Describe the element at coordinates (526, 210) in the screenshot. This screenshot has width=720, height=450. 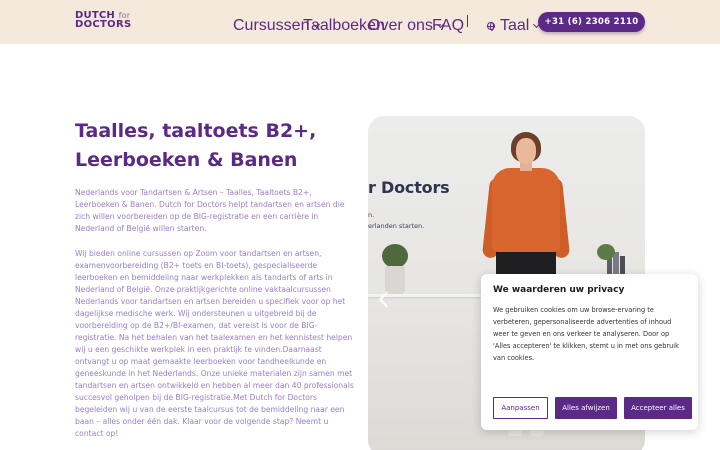
I see `person-blouse` at that location.